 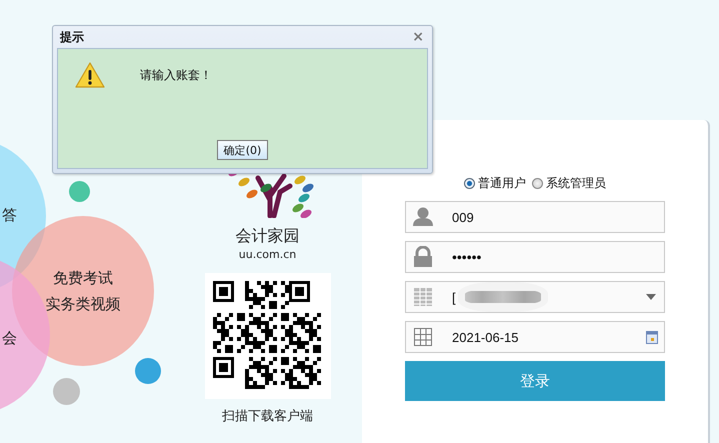 What do you see at coordinates (423, 337) in the screenshot?
I see `grid-icon` at bounding box center [423, 337].